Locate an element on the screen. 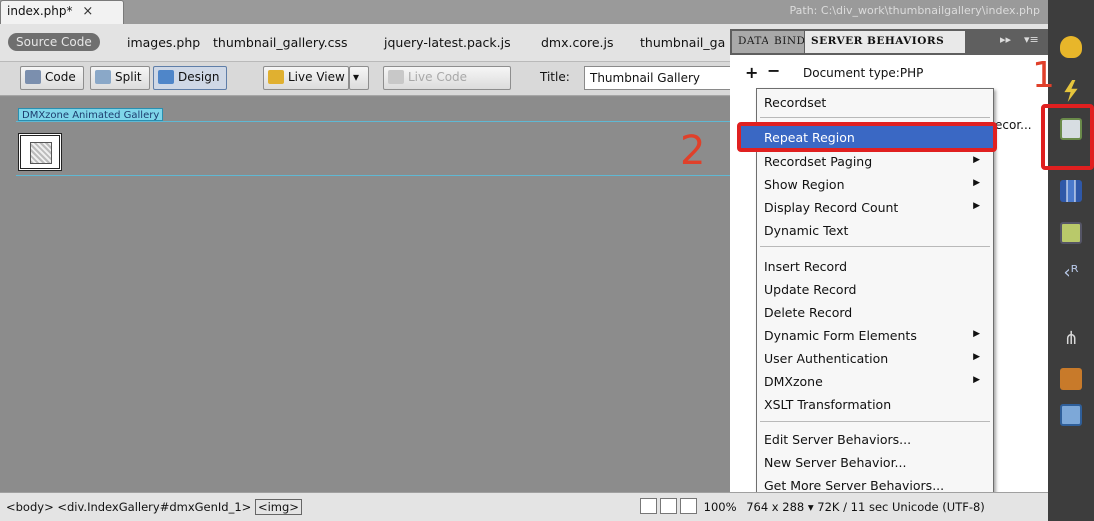 This screenshot has height=521, width=1094. menu-item-xslt-transformation: XSLT Transformation is located at coordinates (876, 405).